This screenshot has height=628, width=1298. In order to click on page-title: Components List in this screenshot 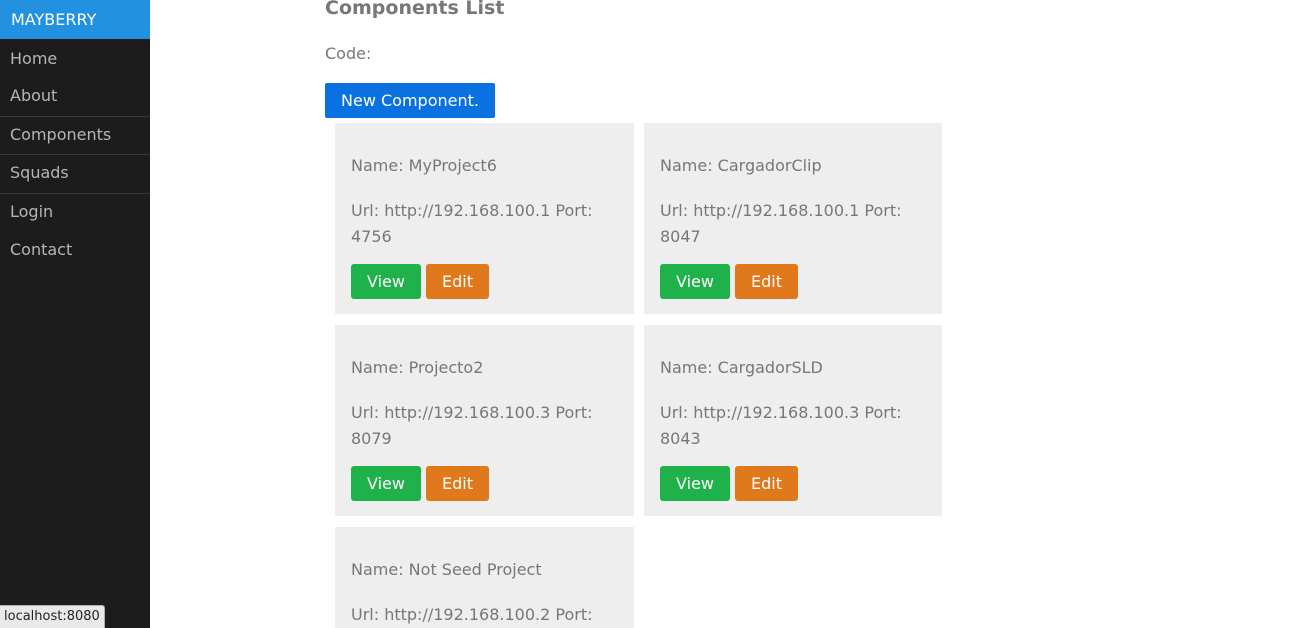, I will do `click(415, 9)`.